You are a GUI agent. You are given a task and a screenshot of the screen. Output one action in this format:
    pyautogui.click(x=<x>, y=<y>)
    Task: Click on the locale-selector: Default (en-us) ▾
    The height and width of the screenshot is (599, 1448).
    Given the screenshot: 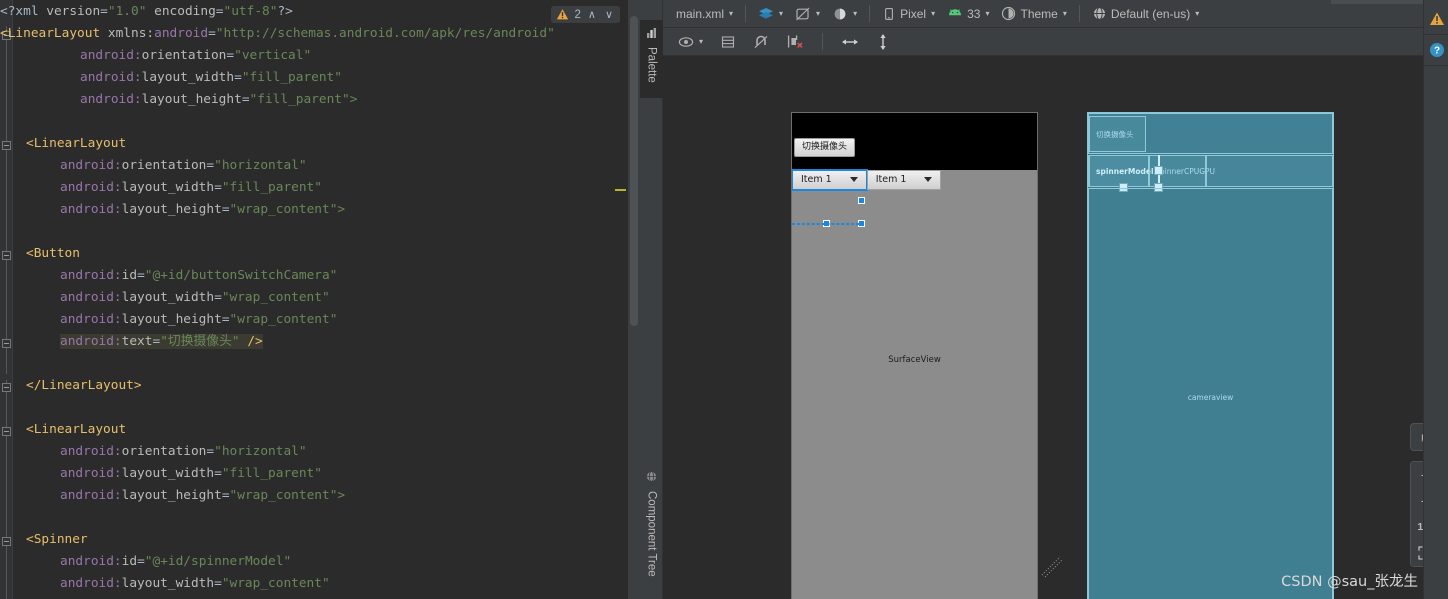 What is the action you would take?
    pyautogui.click(x=1145, y=13)
    